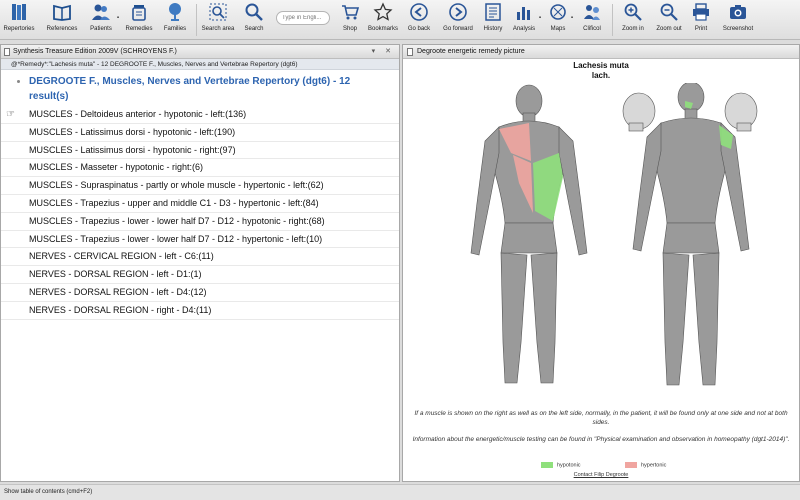 The width and height of the screenshot is (800, 500). I want to click on search-input, so click(303, 18).